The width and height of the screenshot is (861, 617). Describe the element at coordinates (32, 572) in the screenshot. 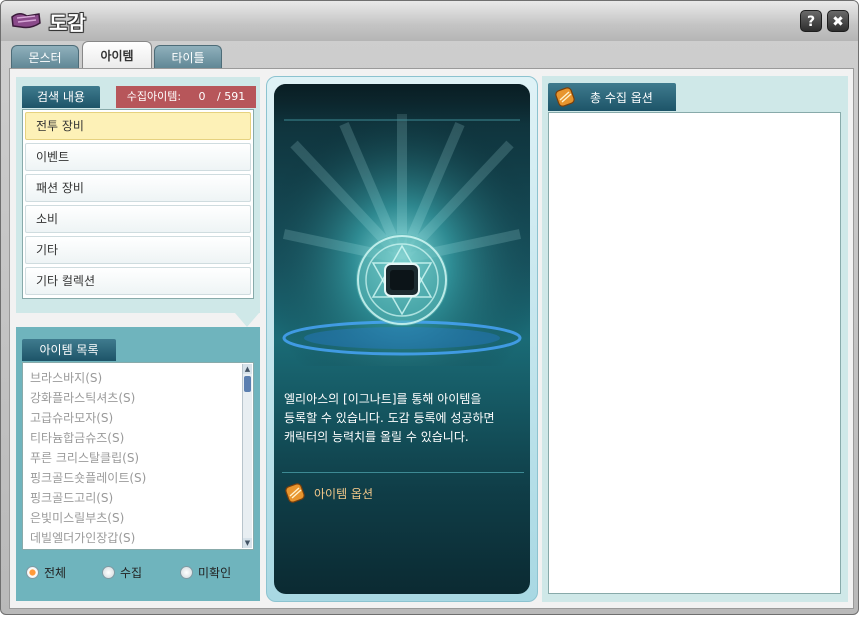

I see `radio-checked-icon` at that location.